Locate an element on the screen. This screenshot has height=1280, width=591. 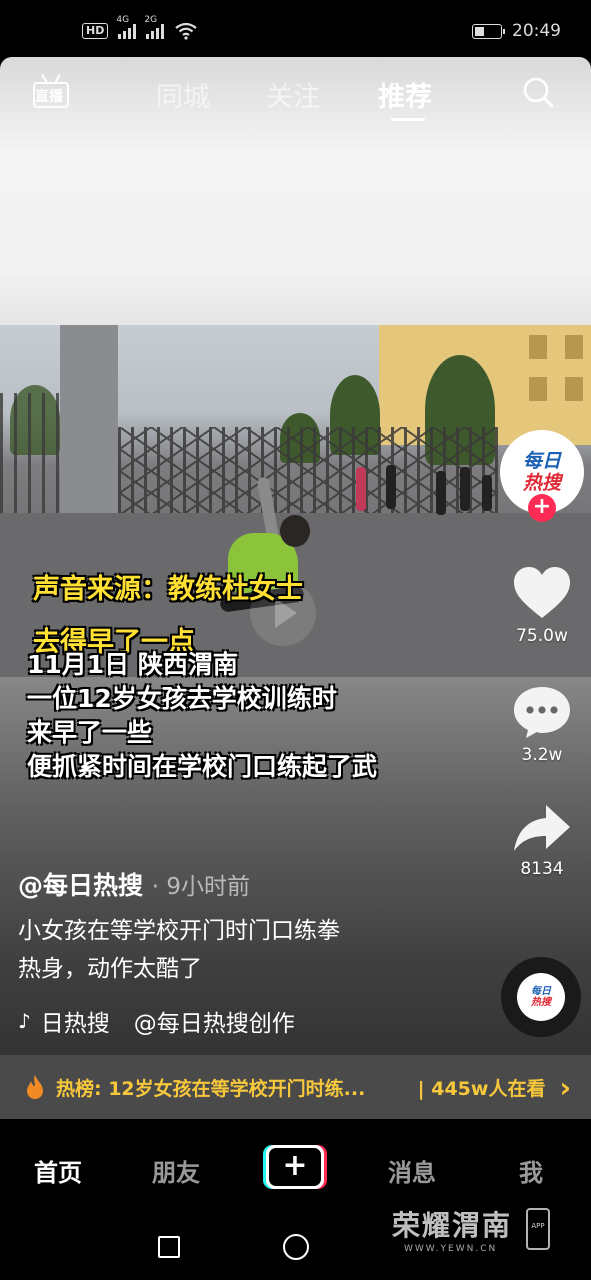
share-action: 8134 is located at coordinates (542, 841).